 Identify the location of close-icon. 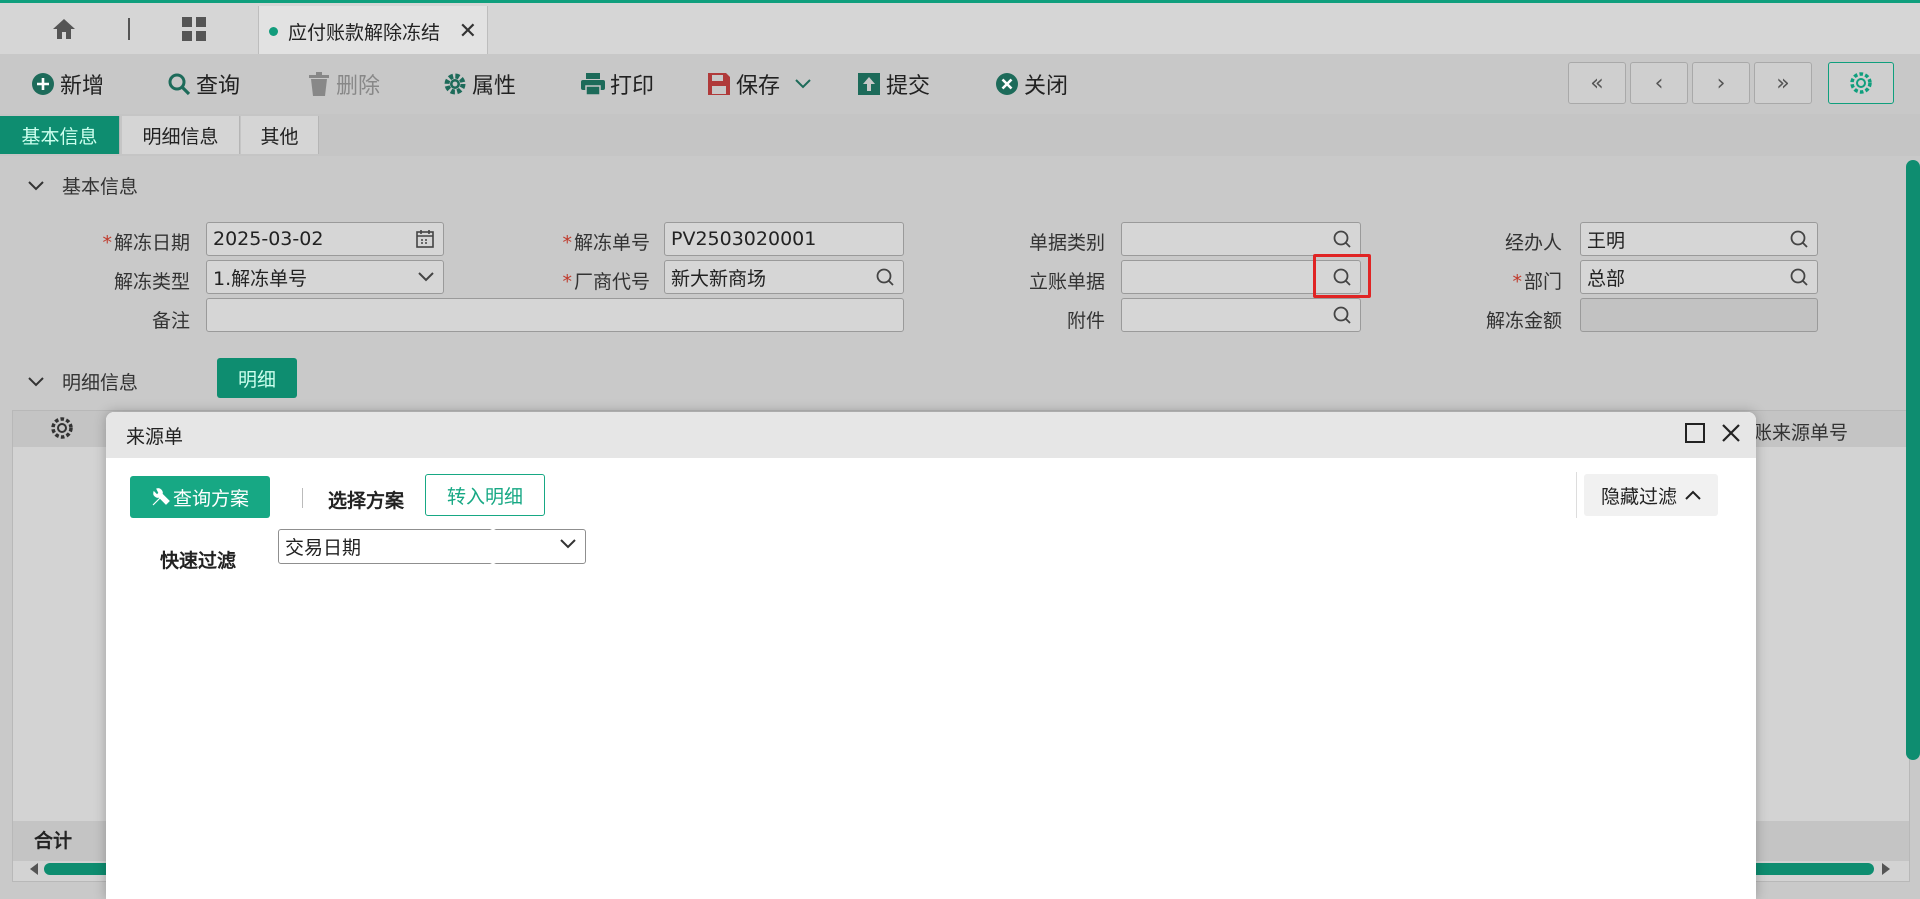
(1731, 433).